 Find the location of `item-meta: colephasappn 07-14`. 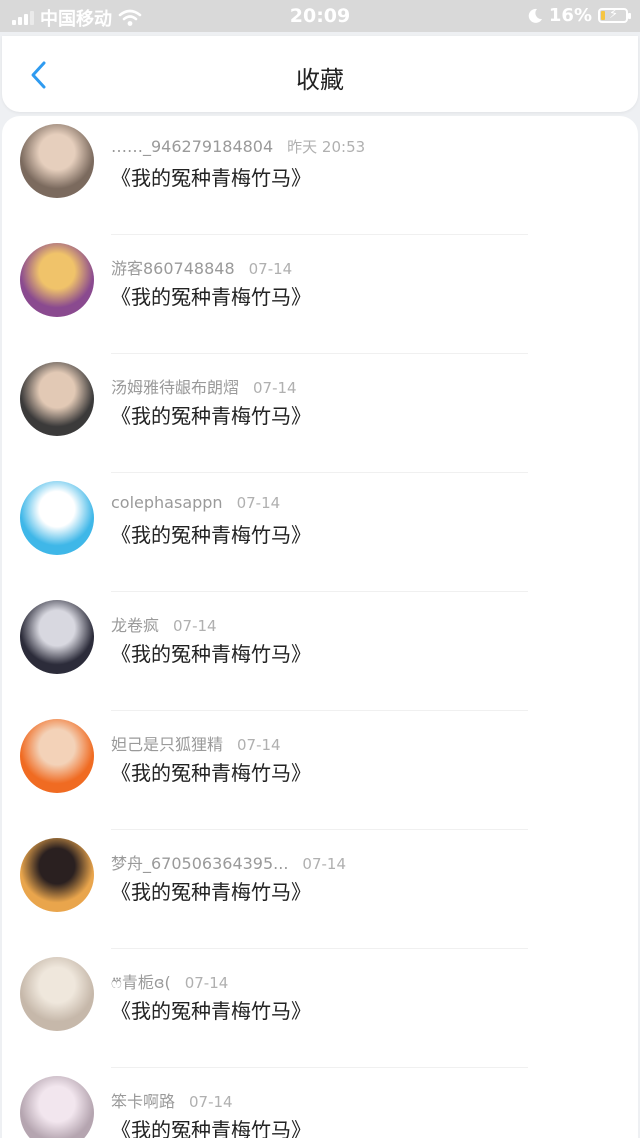

item-meta: colephasappn 07-14 is located at coordinates (195, 502).